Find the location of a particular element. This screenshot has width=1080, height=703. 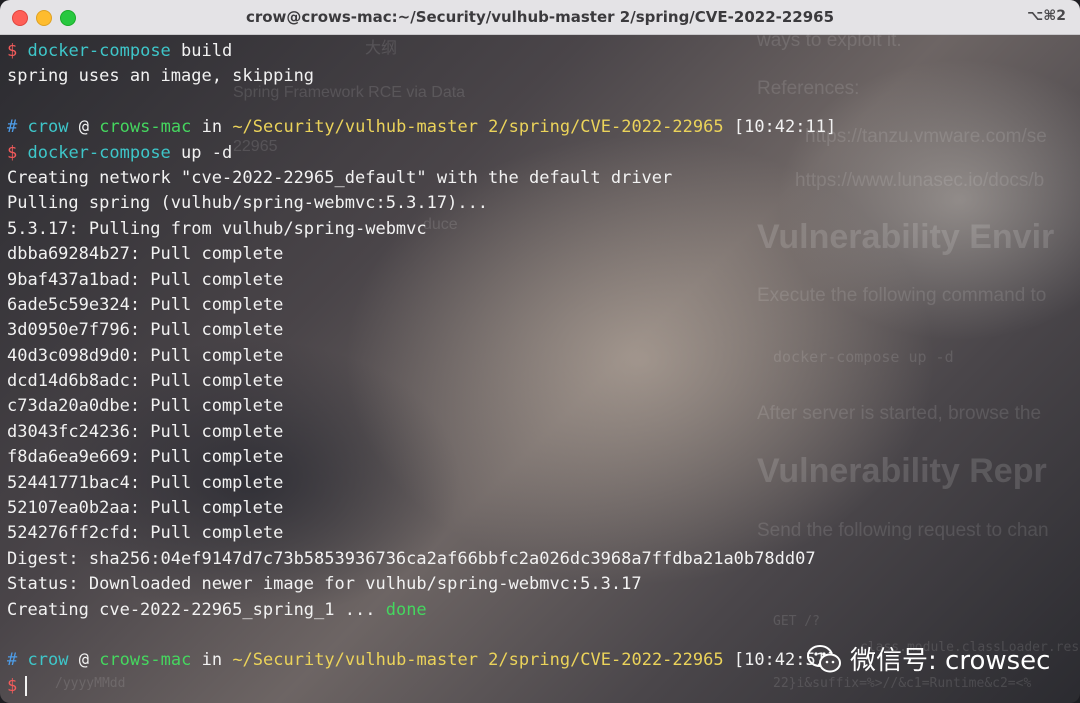

layer-line: 6ade5c59e324: Pull complete is located at coordinates (145, 304).